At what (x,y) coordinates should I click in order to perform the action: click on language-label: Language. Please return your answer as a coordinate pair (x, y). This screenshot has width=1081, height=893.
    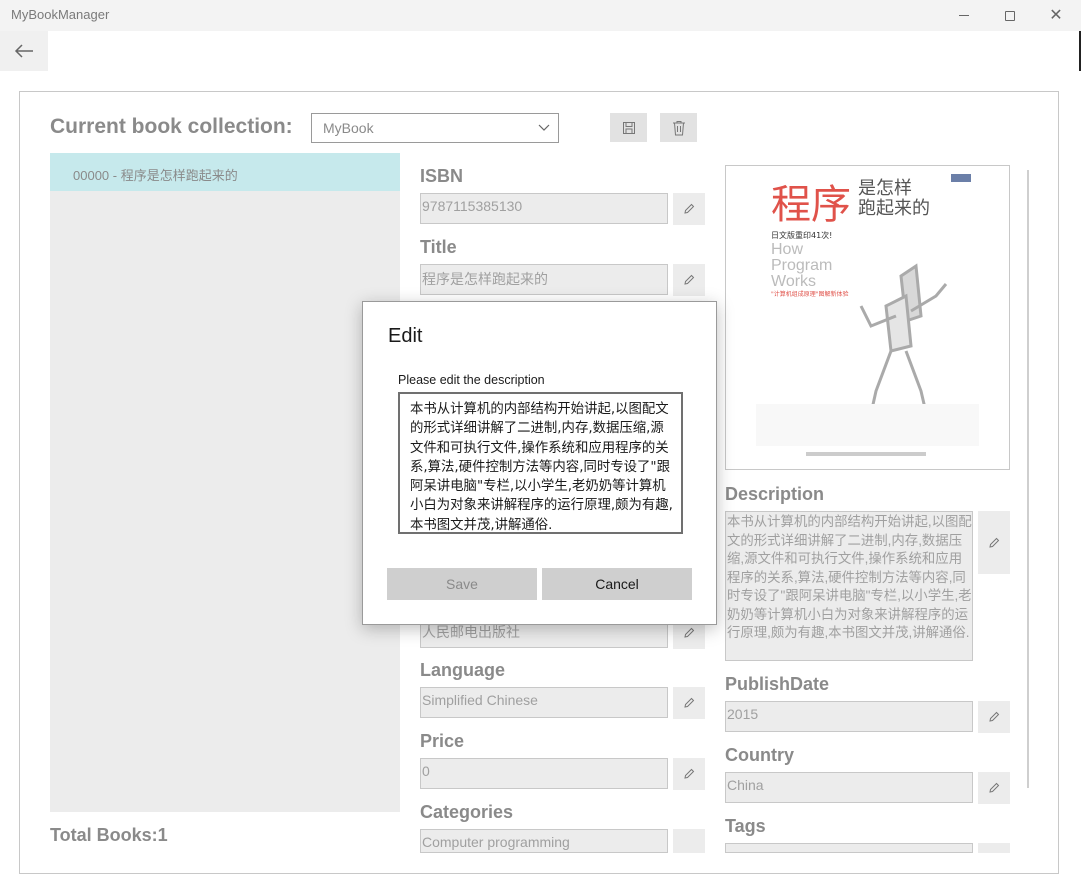
    Looking at the image, I should click on (463, 670).